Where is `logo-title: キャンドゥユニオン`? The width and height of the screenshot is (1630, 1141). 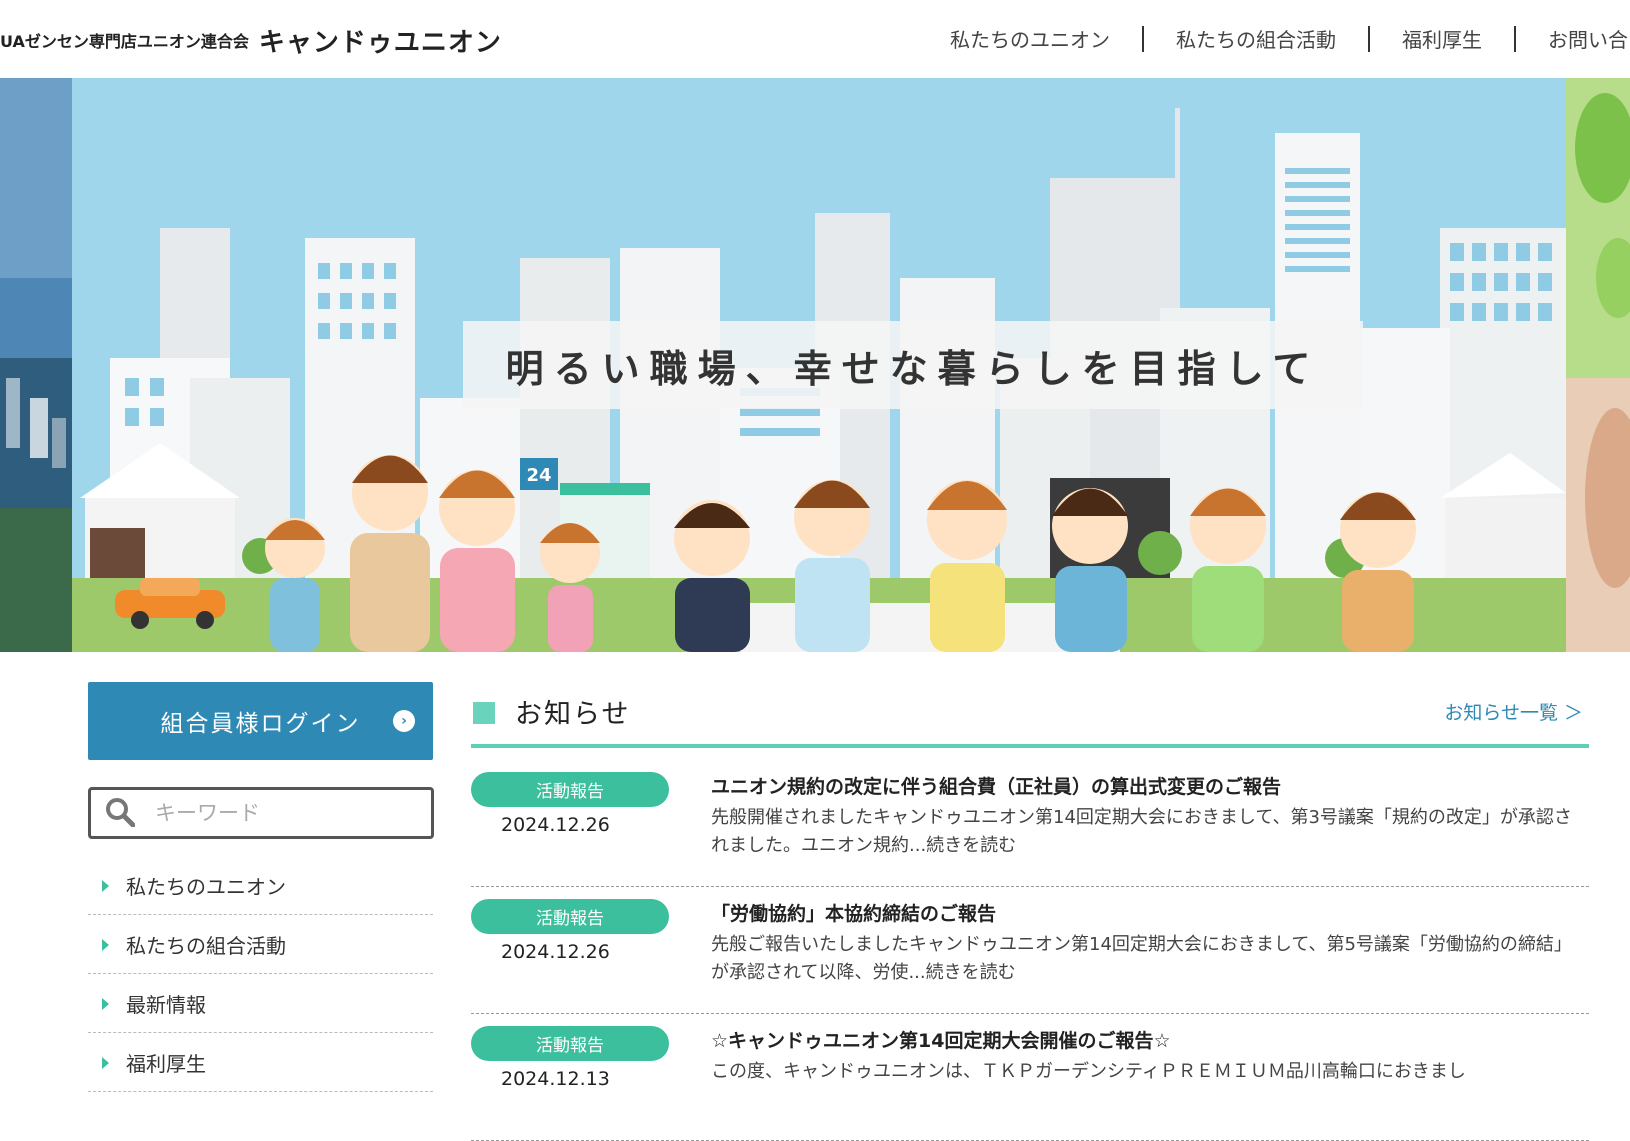 logo-title: キャンドゥユニオン is located at coordinates (380, 42).